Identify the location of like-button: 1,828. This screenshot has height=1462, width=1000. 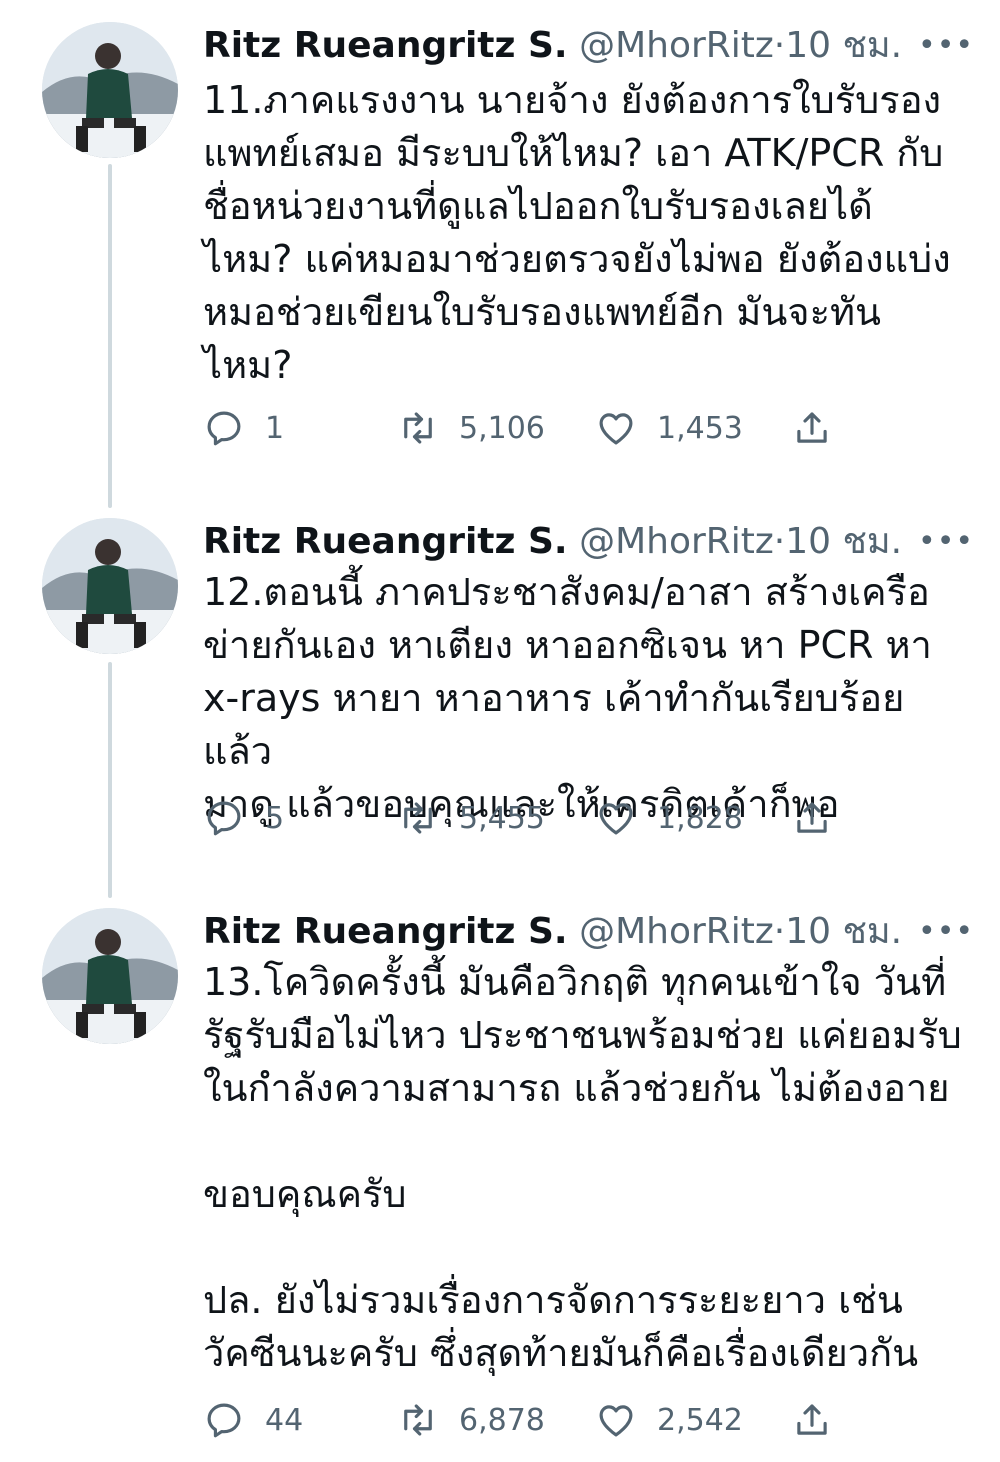
(669, 818).